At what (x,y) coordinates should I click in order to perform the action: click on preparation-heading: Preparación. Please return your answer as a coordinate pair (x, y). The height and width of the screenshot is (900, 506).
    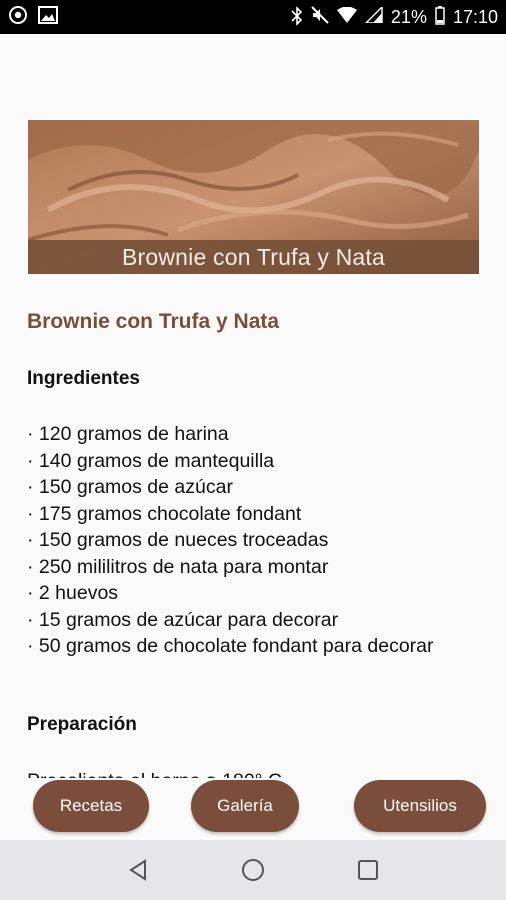
    Looking at the image, I should click on (82, 724).